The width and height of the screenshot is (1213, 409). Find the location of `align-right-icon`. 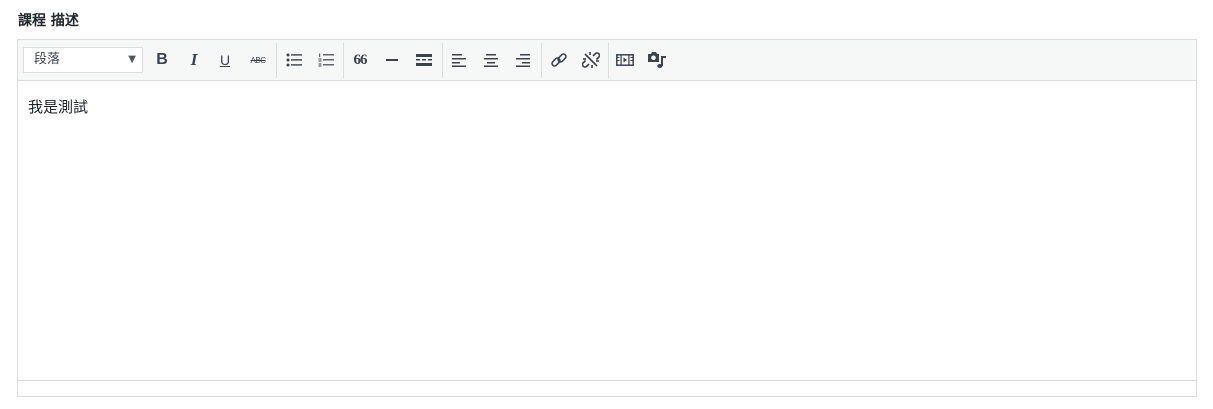

align-right-icon is located at coordinates (523, 60).